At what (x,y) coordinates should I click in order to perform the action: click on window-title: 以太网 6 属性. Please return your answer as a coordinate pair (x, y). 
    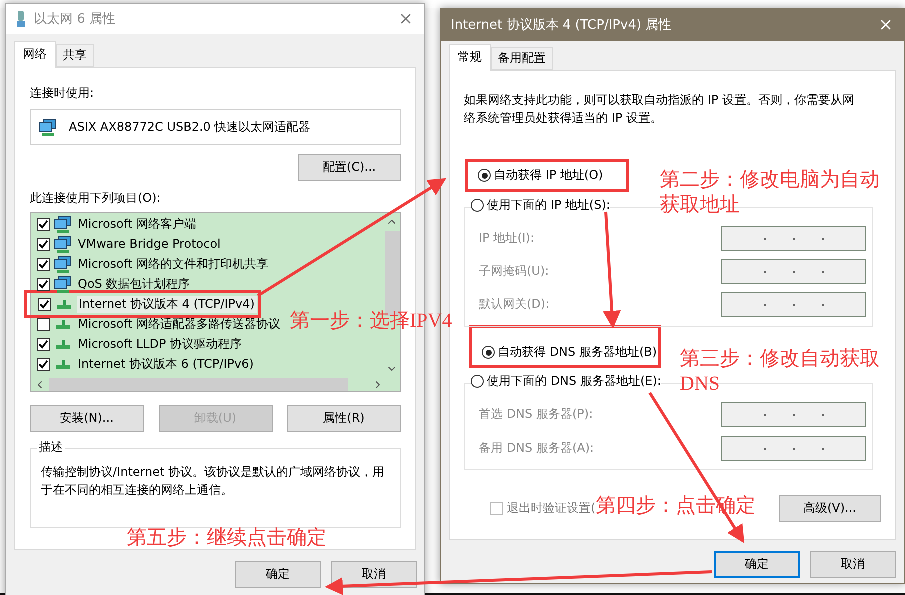
    Looking at the image, I should click on (75, 19).